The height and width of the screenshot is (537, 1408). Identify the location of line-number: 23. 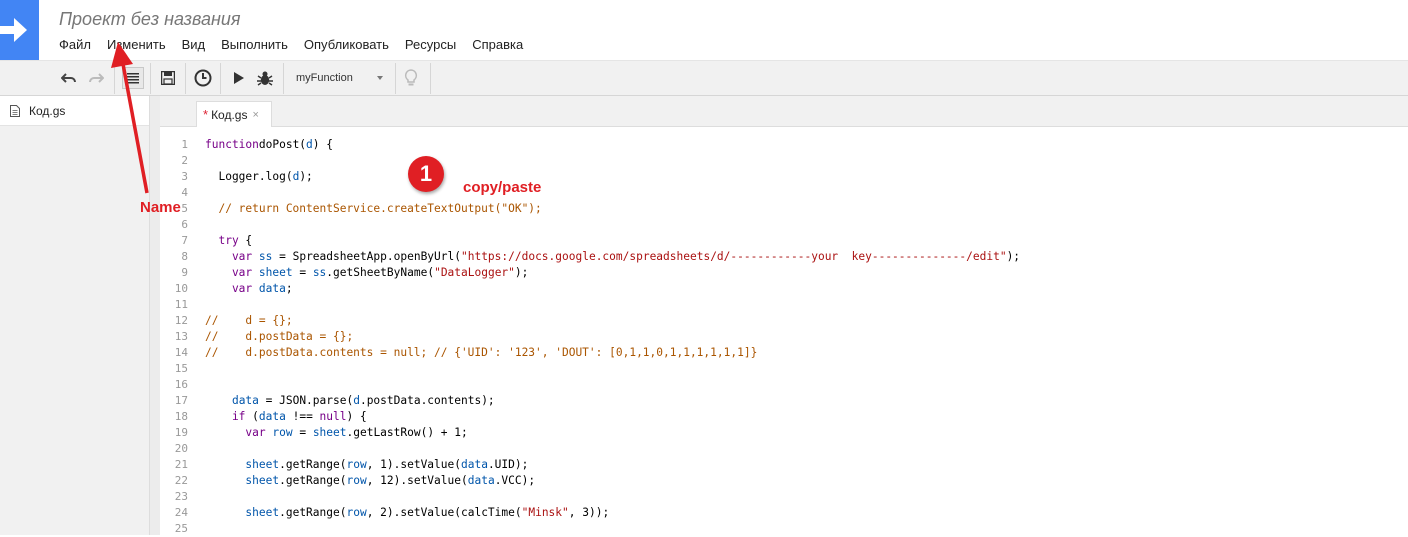
(181, 496).